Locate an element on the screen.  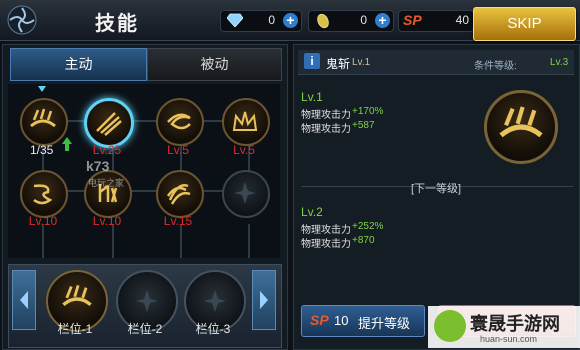
crown-icon is located at coordinates (245, 121).